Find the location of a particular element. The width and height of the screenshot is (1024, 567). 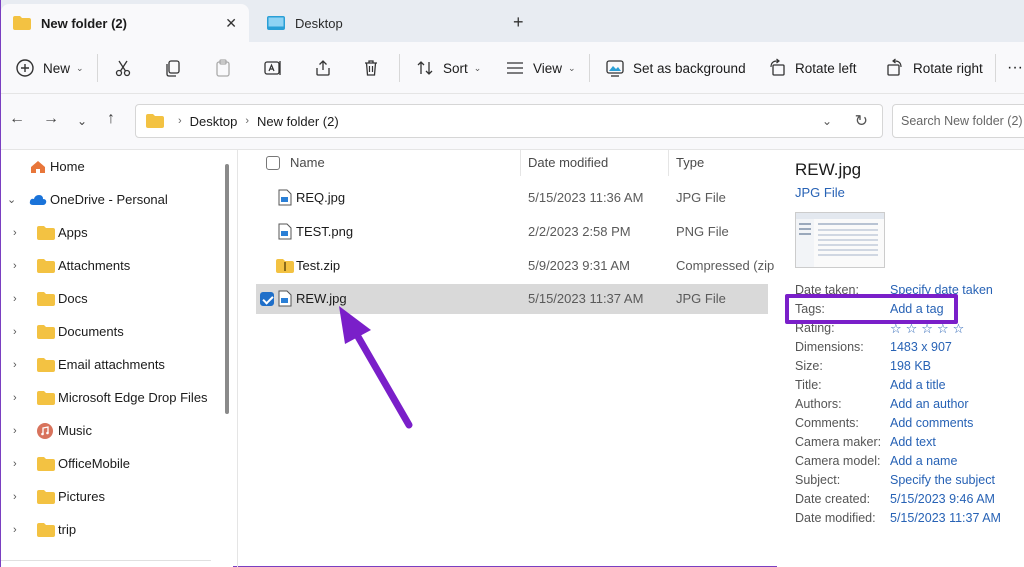

prop-key: Camera maker: is located at coordinates (838, 442).